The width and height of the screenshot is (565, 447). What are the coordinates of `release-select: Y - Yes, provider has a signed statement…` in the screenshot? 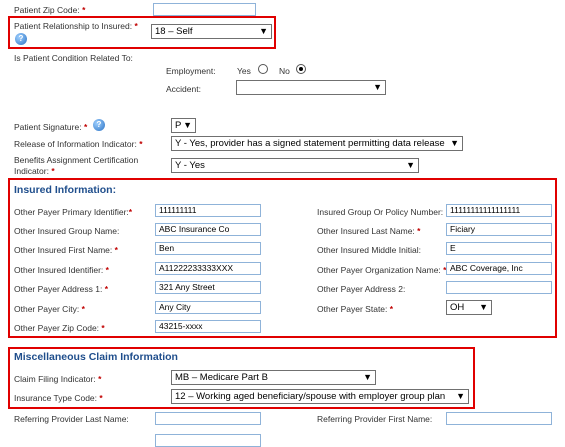 It's located at (317, 143).